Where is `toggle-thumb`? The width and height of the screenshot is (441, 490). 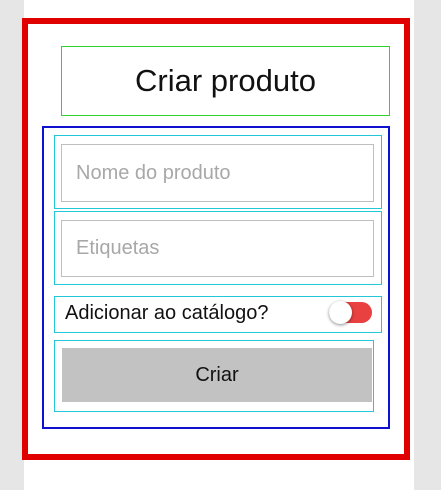
toggle-thumb is located at coordinates (340, 312).